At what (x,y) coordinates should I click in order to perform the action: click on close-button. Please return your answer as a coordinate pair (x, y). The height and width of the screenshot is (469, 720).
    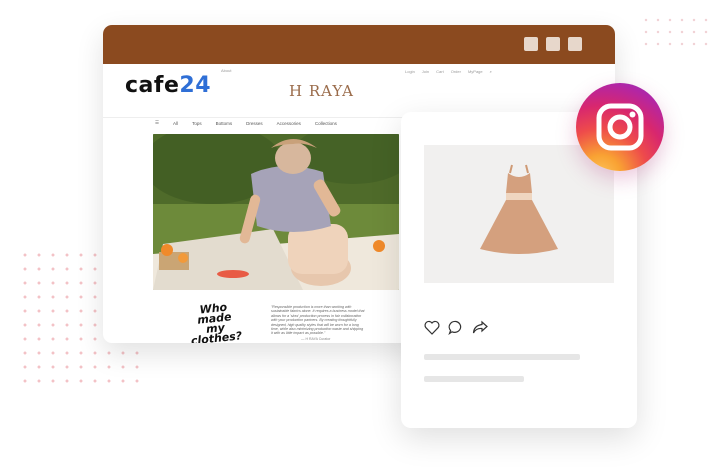
    Looking at the image, I should click on (575, 44).